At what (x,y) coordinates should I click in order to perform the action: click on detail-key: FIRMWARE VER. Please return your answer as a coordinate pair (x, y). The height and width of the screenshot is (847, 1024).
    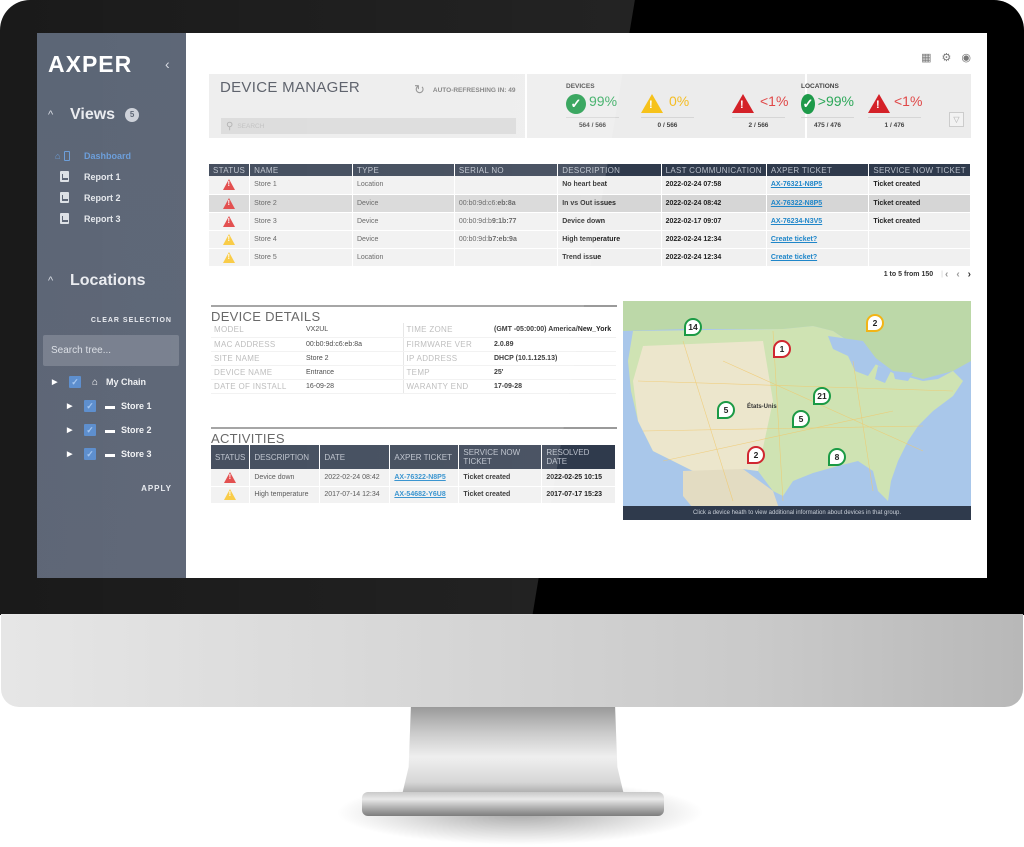
    Looking at the image, I should click on (446, 344).